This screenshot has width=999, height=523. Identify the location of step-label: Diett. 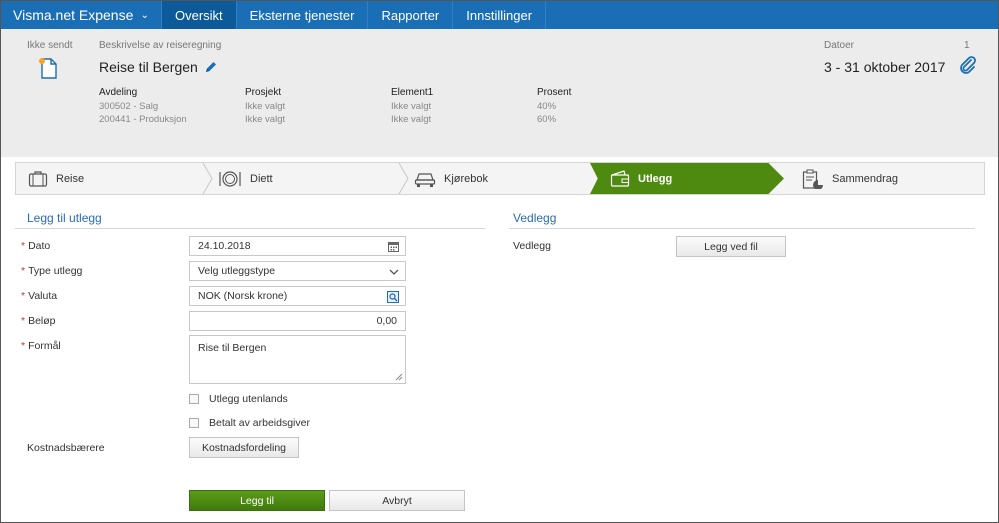
(261, 178).